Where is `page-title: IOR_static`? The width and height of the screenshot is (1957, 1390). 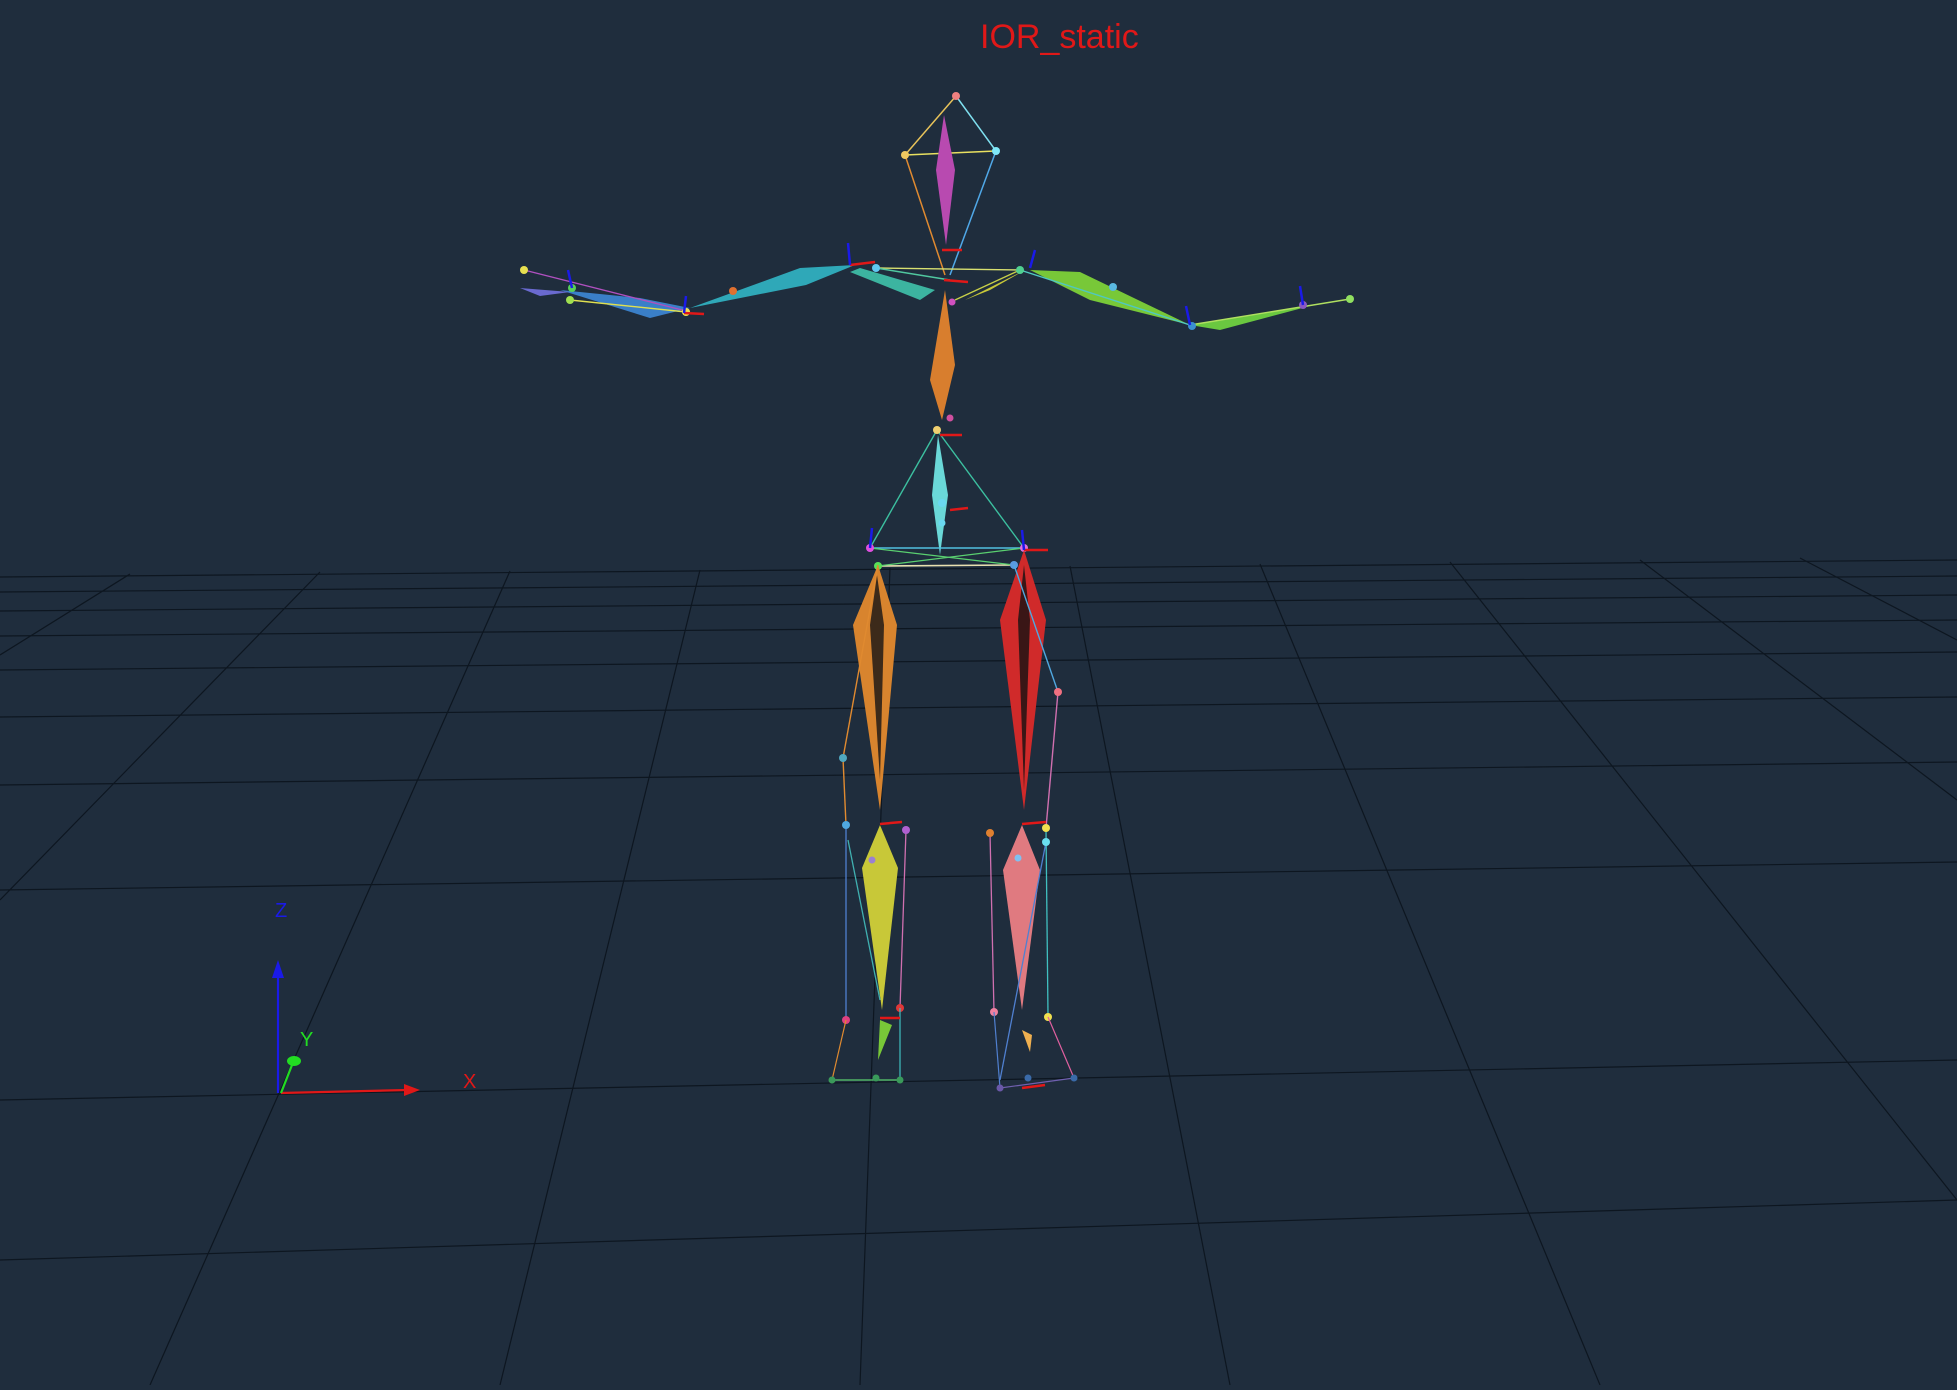
page-title: IOR_static is located at coordinates (1059, 37).